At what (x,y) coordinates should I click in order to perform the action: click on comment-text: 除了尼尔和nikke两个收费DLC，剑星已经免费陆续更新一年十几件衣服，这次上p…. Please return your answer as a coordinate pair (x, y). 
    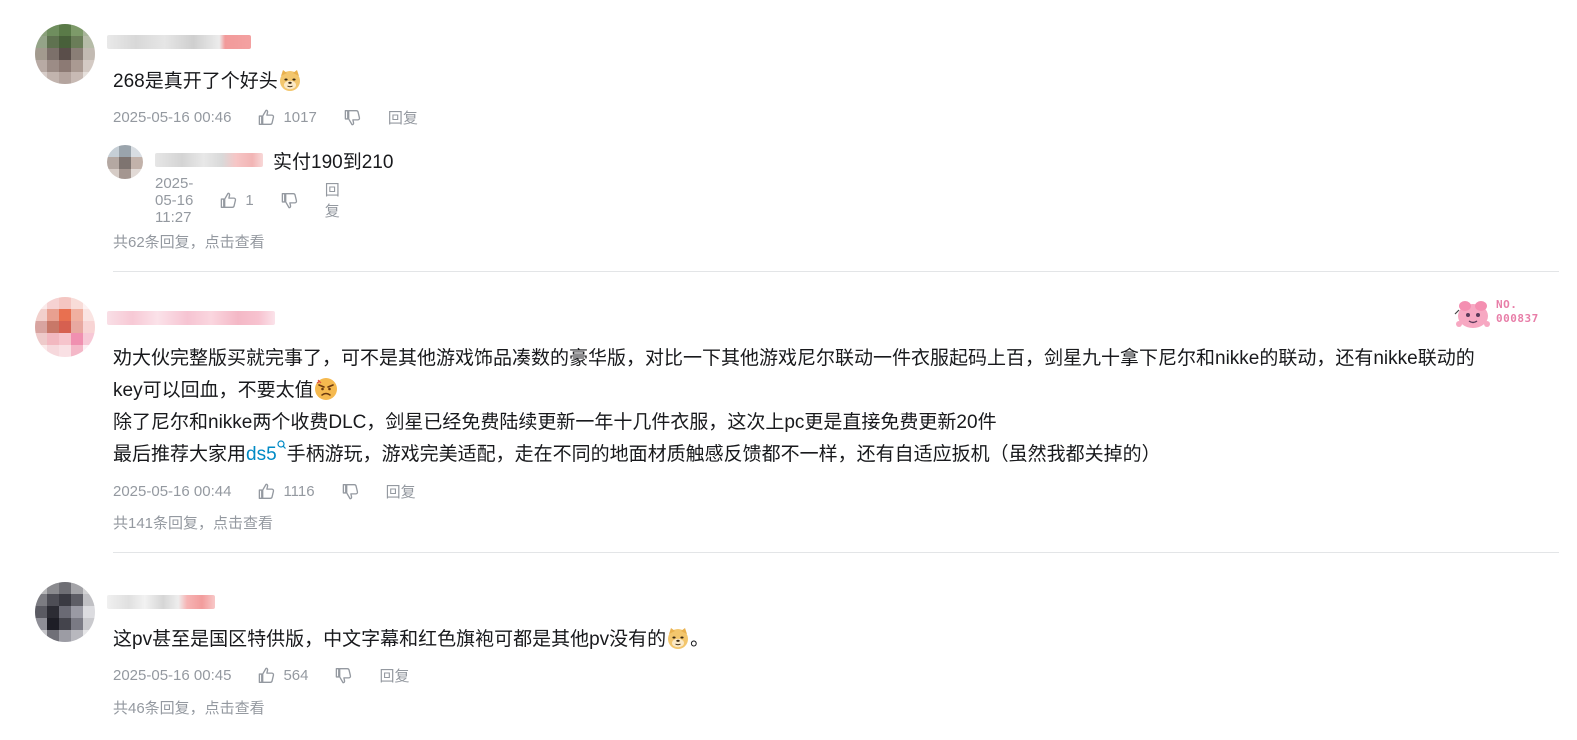
    Looking at the image, I should click on (555, 422).